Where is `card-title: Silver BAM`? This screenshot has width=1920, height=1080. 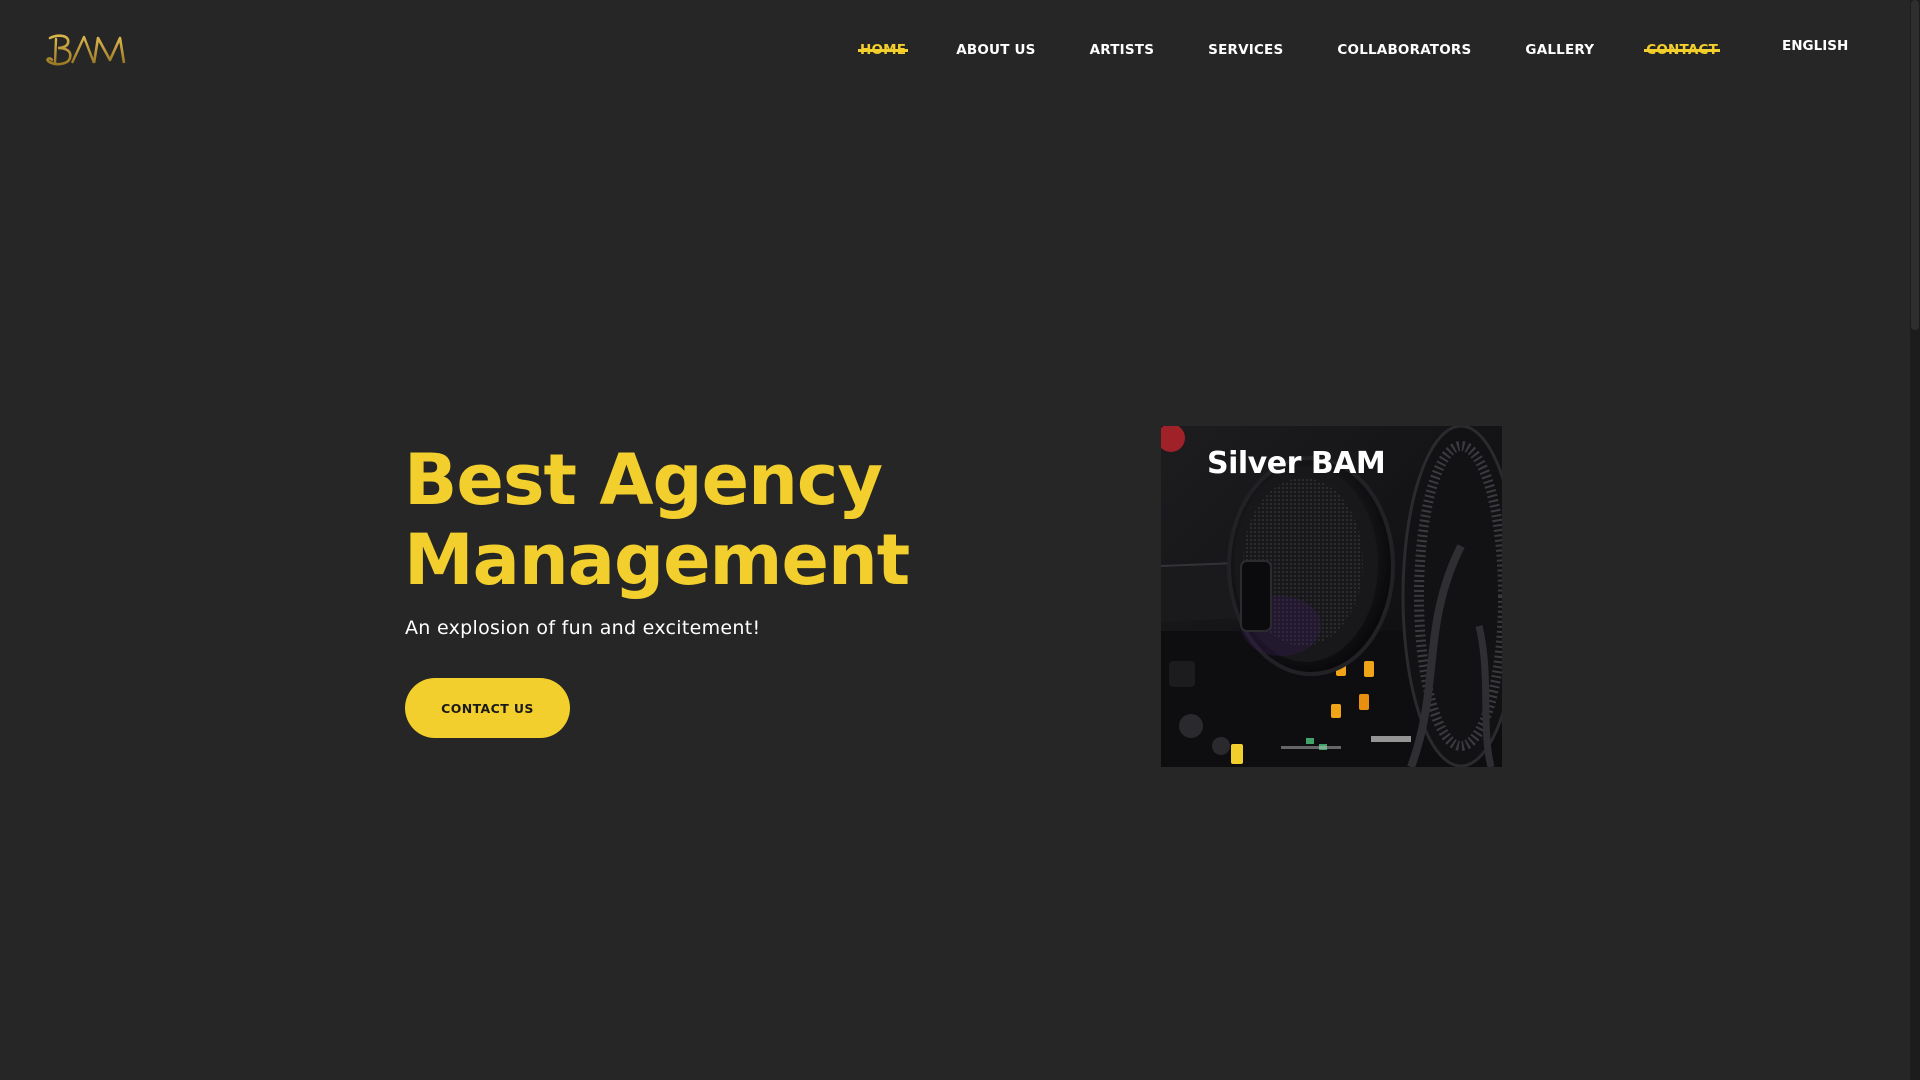
card-title: Silver BAM is located at coordinates (1296, 463).